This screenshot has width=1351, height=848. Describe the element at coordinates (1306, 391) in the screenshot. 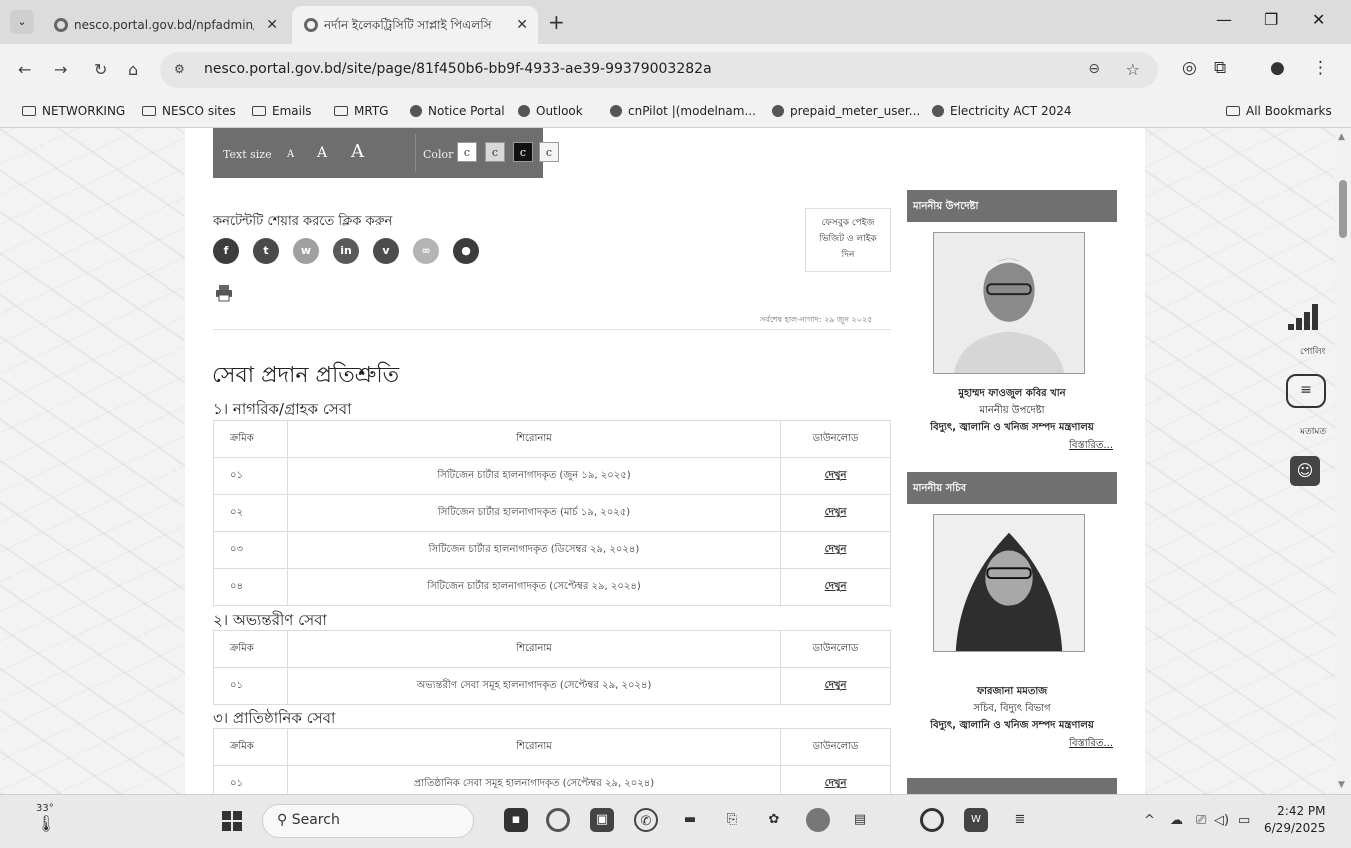

I see `feedback-icon: ≡` at that location.